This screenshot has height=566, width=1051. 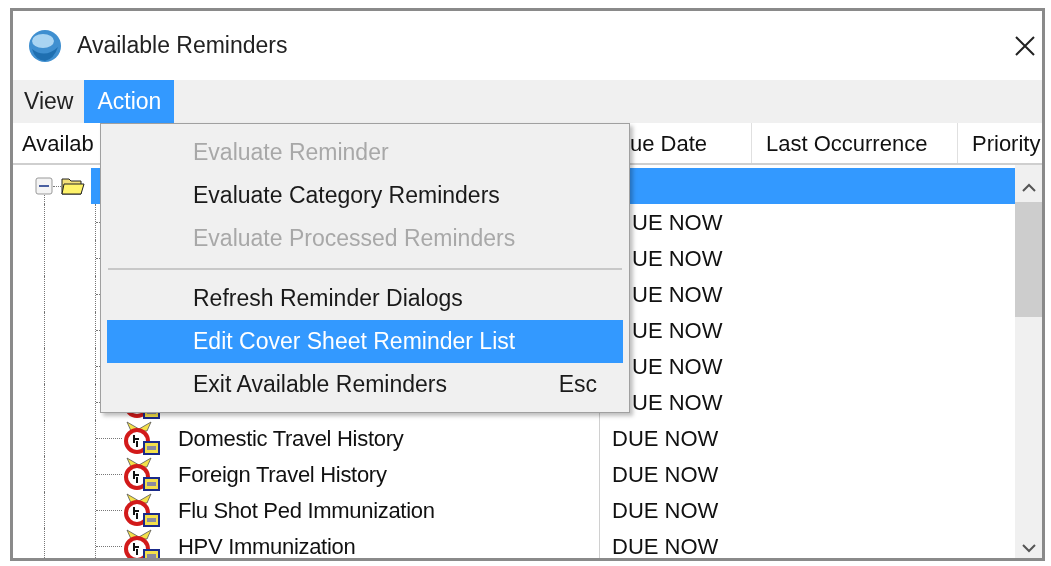 I want to click on scrollbar, so click(x=1028, y=361).